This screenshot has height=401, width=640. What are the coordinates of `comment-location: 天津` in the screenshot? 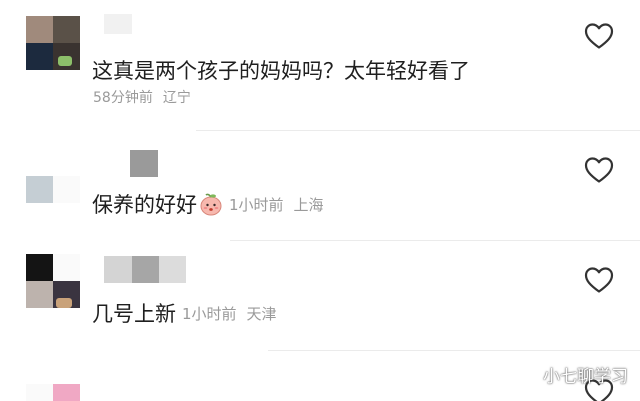 It's located at (261, 314).